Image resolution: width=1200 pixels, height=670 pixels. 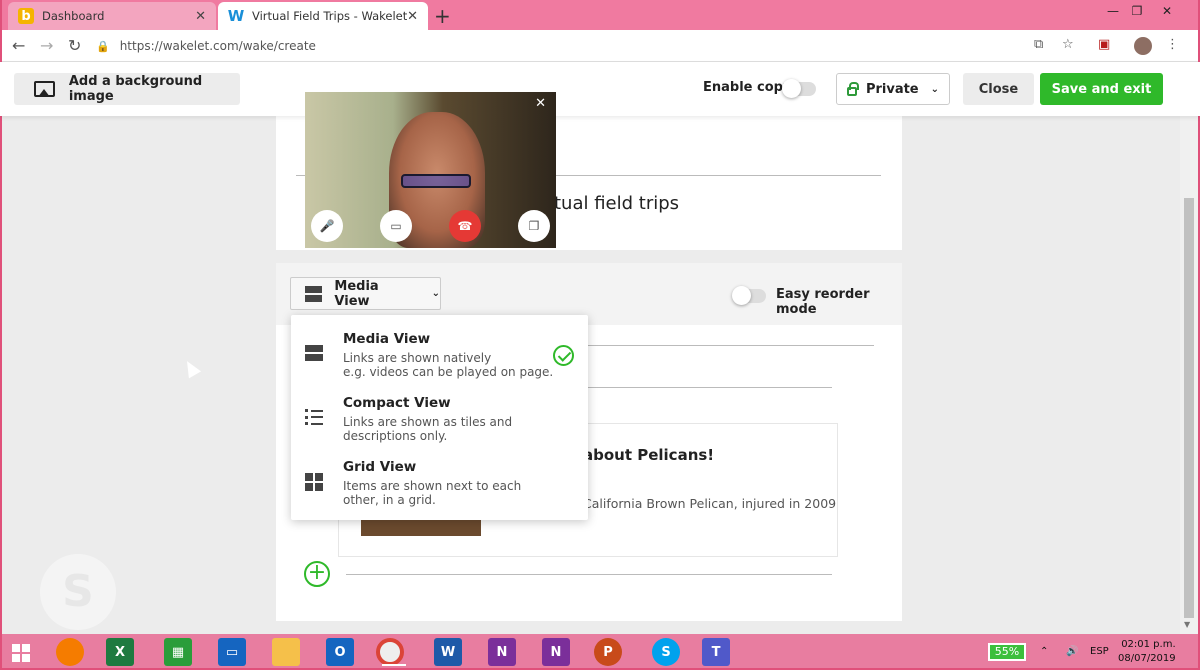 What do you see at coordinates (1101, 89) in the screenshot?
I see `save-and-exit-button: Save and exit` at bounding box center [1101, 89].